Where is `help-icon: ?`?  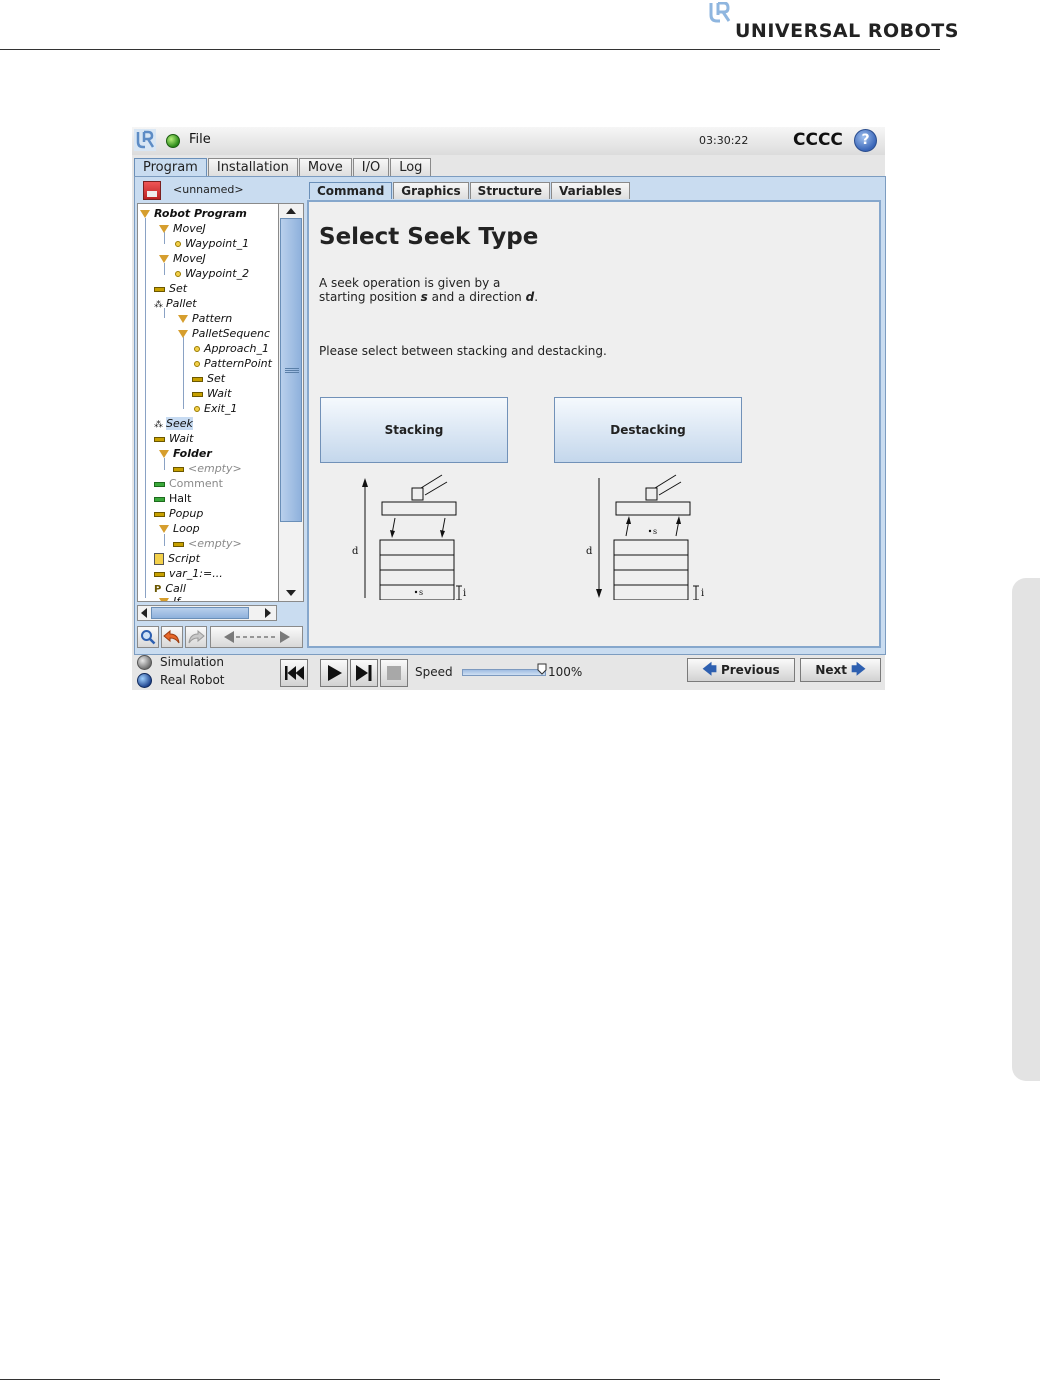
help-icon: ? is located at coordinates (865, 140).